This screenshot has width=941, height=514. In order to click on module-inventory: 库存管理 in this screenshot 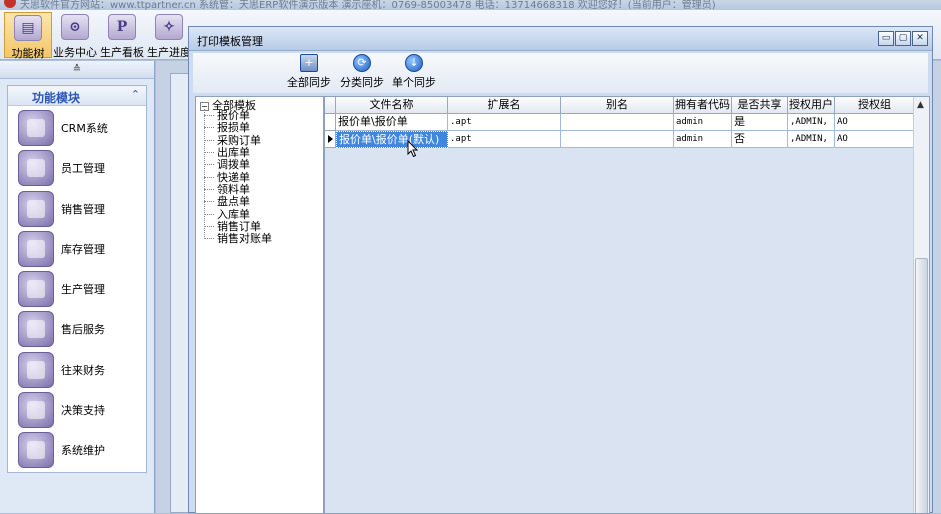, I will do `click(80, 249)`.